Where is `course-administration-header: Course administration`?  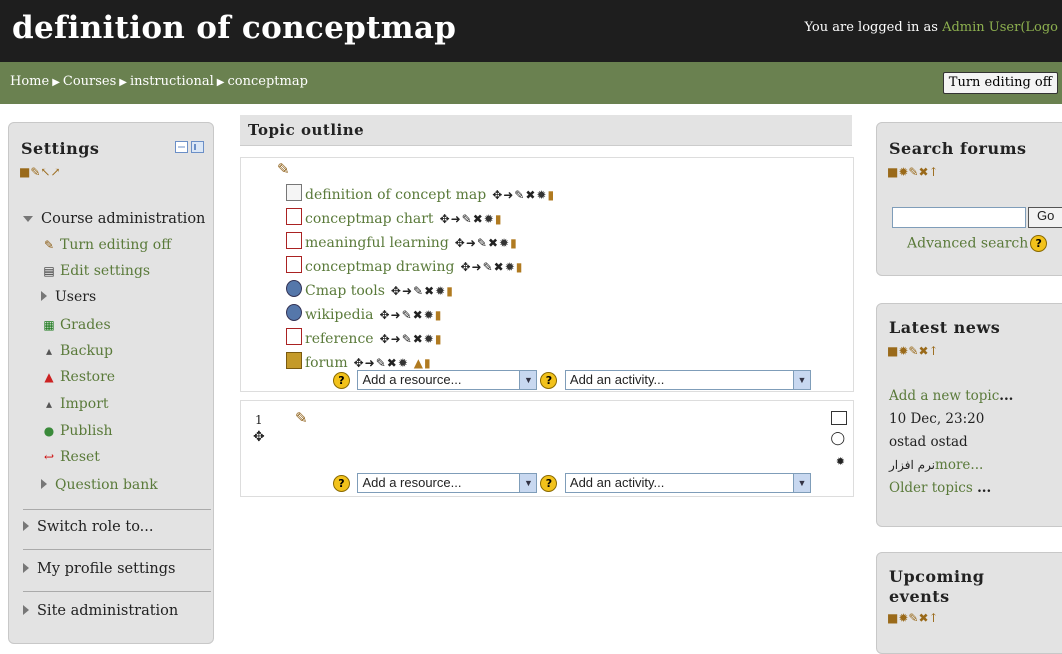 course-administration-header: Course administration is located at coordinates (114, 219).